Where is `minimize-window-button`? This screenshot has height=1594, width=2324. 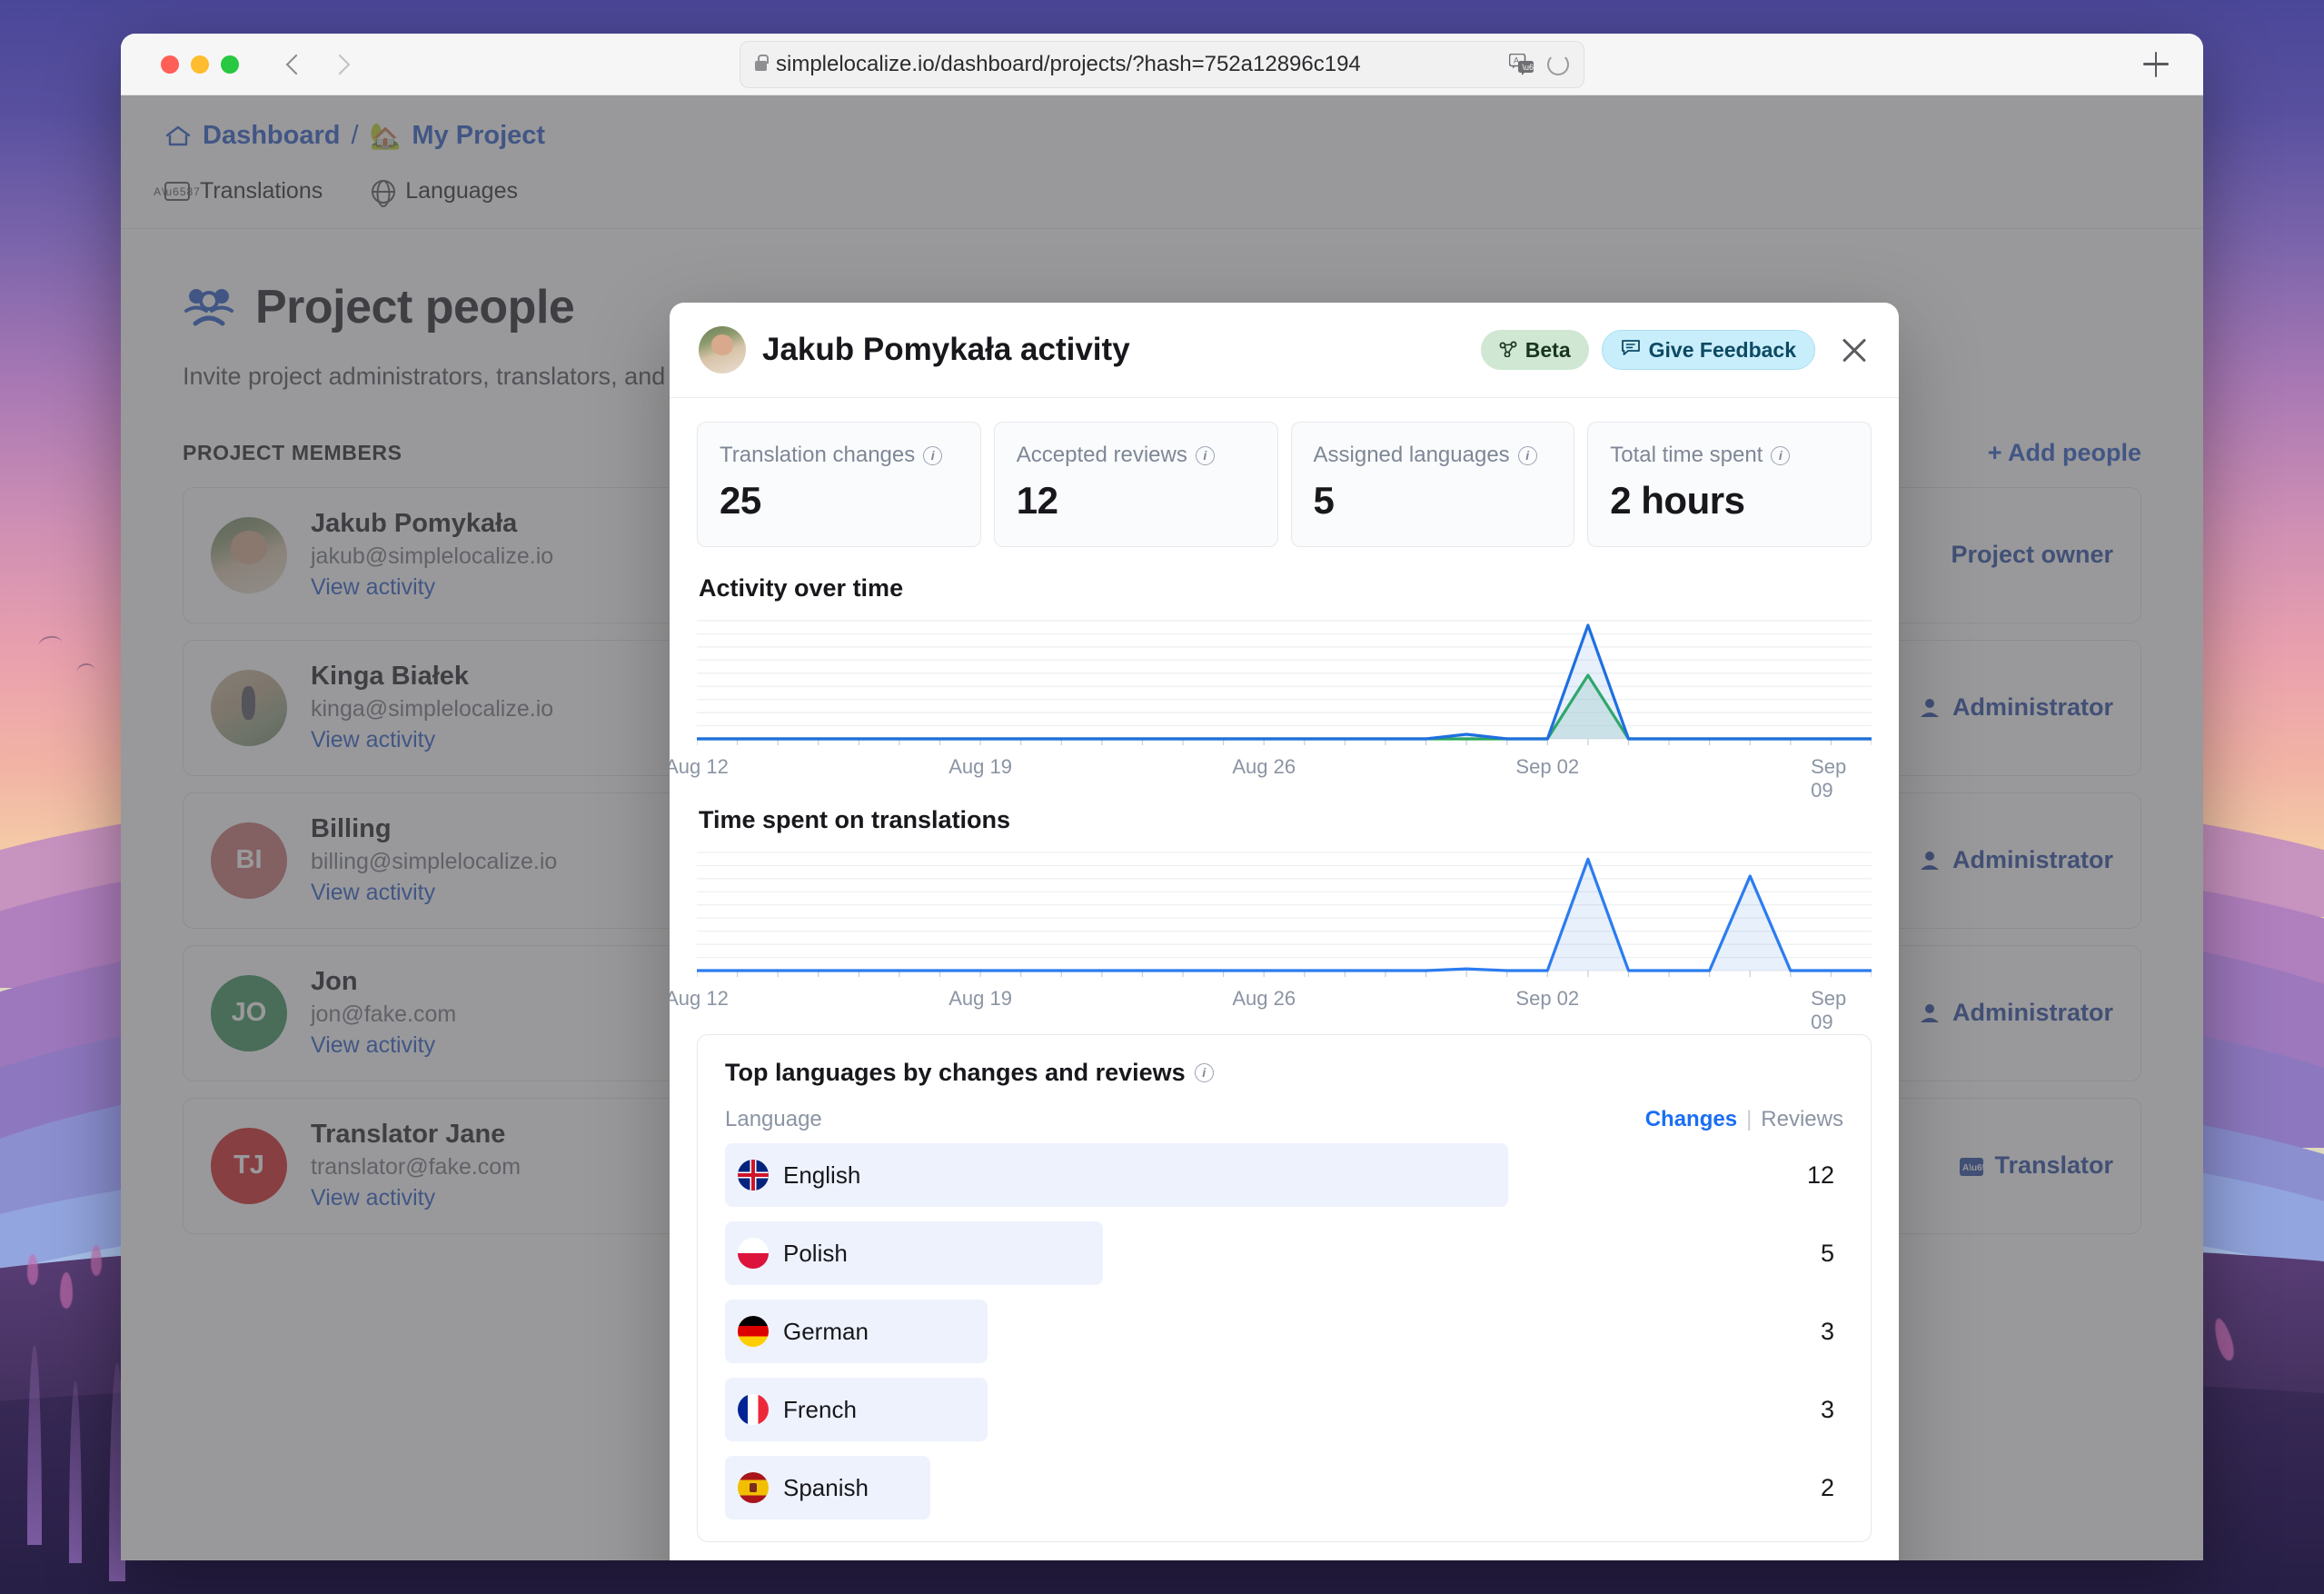 minimize-window-button is located at coordinates (200, 64).